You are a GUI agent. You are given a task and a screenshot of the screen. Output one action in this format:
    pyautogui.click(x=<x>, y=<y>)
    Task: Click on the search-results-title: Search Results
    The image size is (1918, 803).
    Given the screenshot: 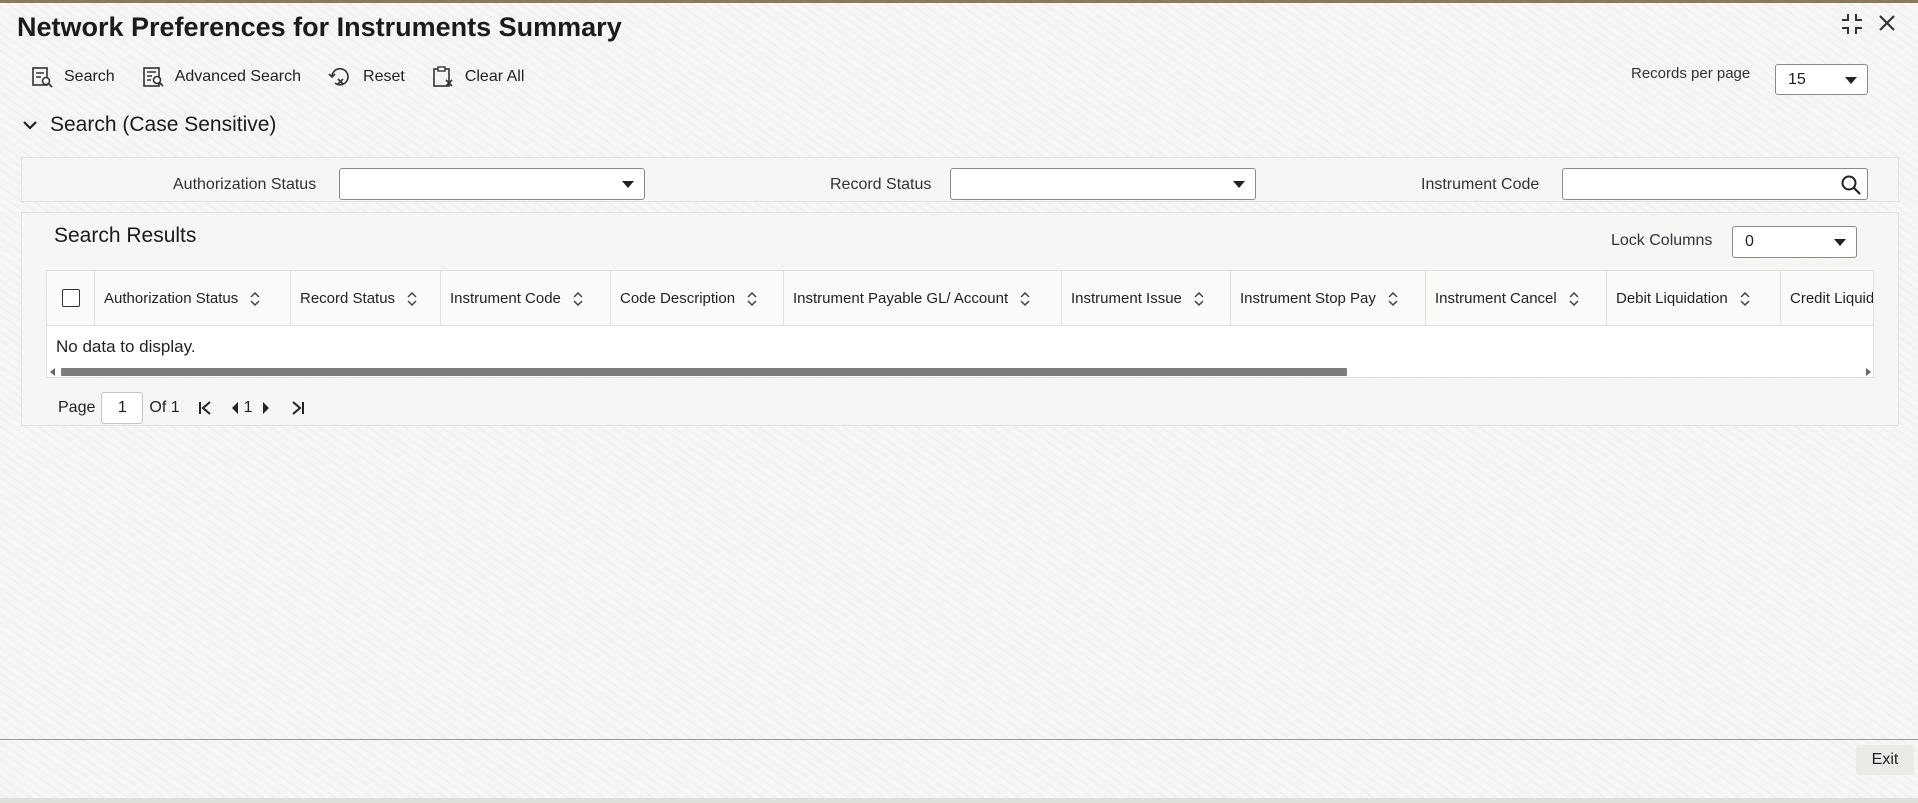 What is the action you would take?
    pyautogui.click(x=125, y=235)
    